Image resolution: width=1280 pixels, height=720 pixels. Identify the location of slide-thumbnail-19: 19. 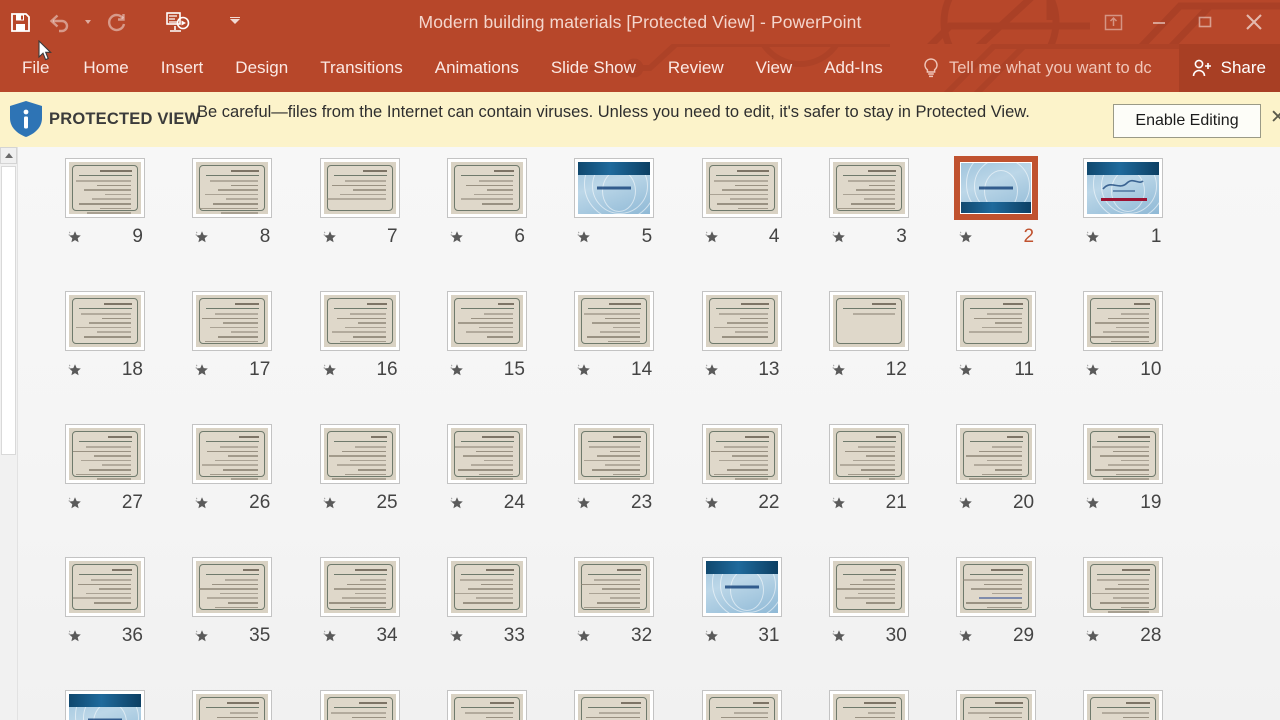
(1123, 468).